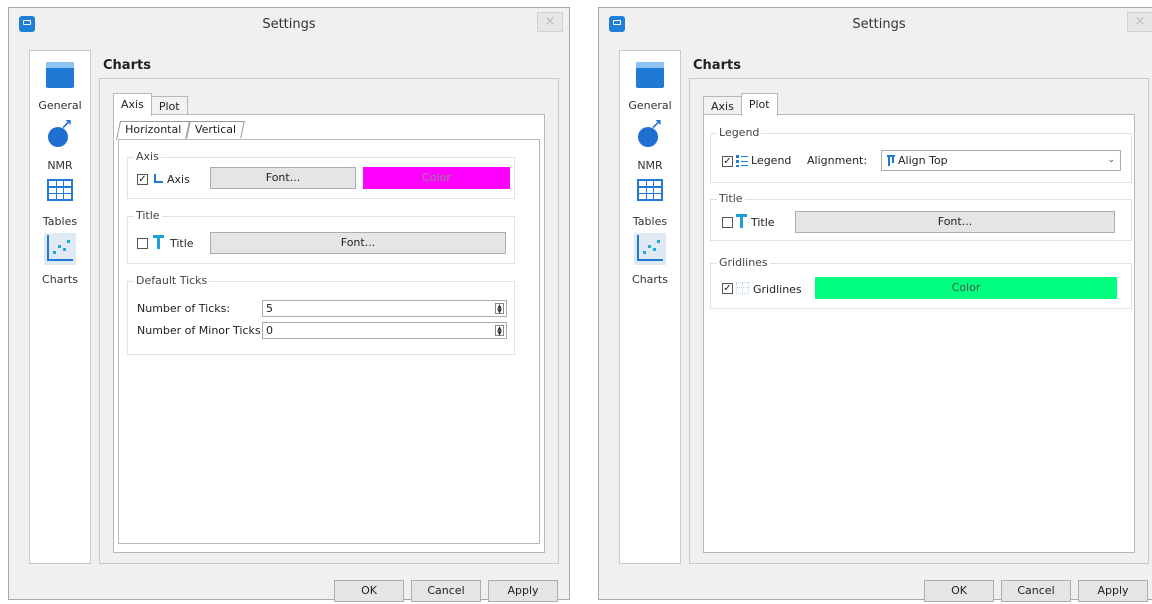  I want to click on gridlines-group: Gridlines ✓ Gridlines Color, so click(921, 282).